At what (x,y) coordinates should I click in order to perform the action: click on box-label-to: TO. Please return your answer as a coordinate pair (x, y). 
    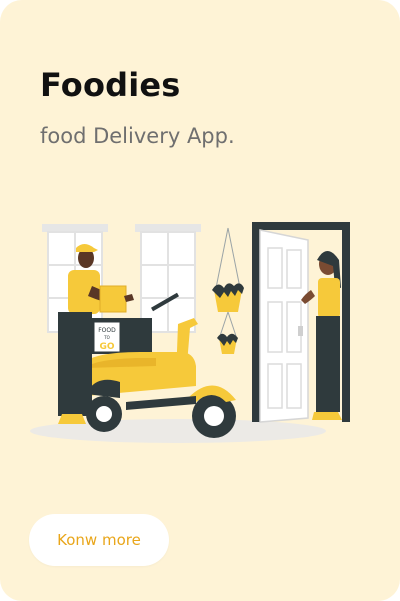
    Looking at the image, I should click on (106, 337).